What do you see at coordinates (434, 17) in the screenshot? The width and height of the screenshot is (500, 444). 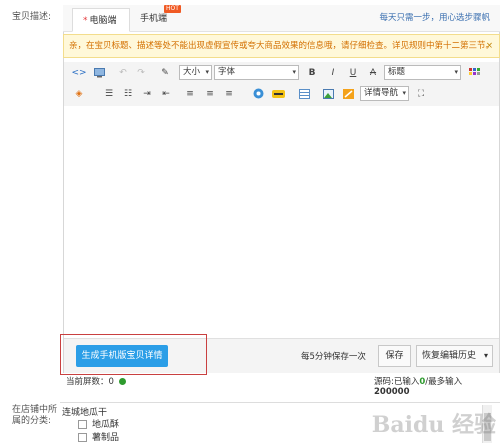 I see `daily-tip-link: 每天只需一步，用心选步骤帆` at bounding box center [434, 17].